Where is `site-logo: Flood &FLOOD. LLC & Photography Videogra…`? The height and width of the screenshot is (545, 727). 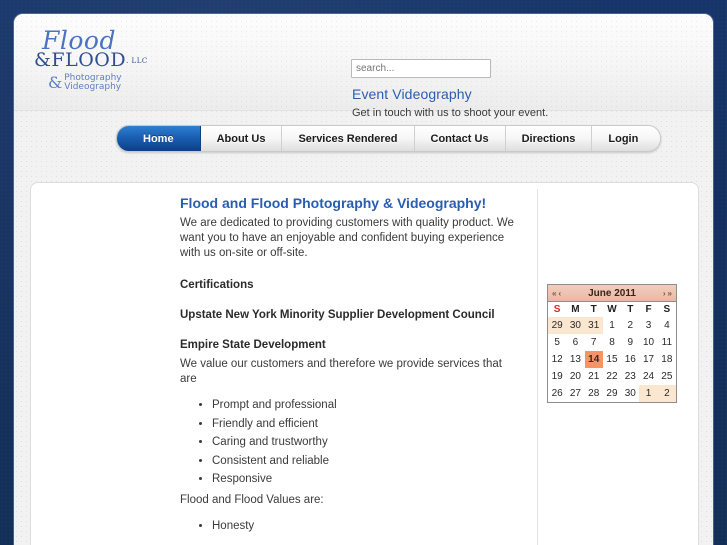
site-logo: Flood &FLOOD. LLC & Photography Videogra… is located at coordinates (100, 65).